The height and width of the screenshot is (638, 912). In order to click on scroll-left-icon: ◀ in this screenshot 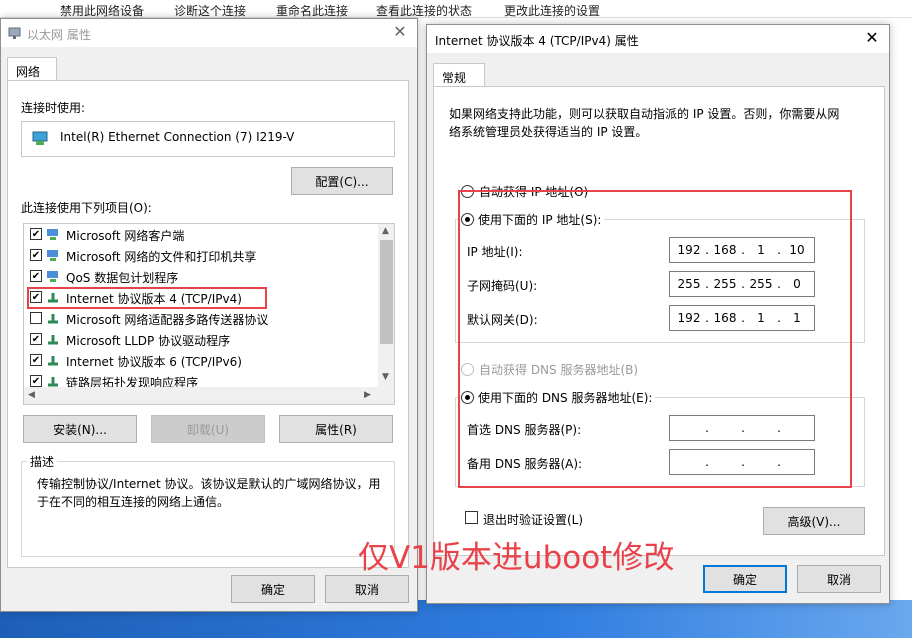, I will do `click(31, 395)`.